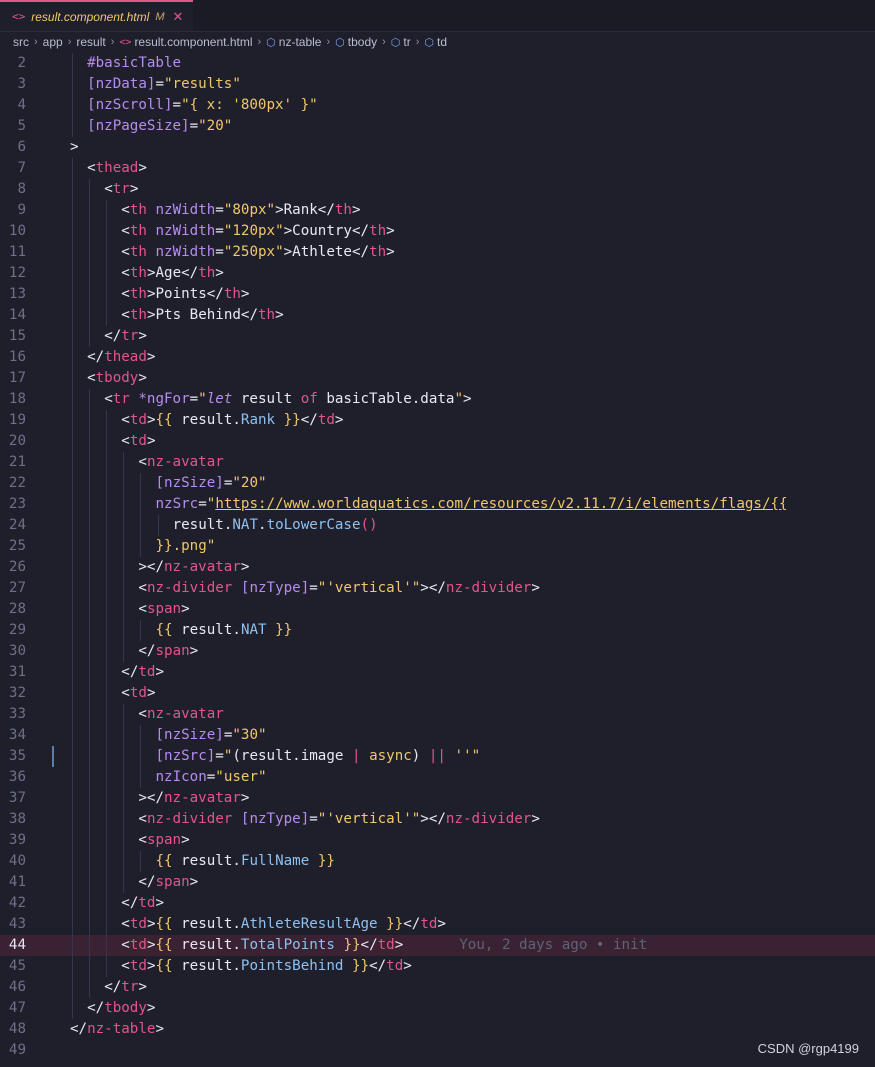  Describe the element at coordinates (19, 16) in the screenshot. I see `html-file-icon: <>` at that location.